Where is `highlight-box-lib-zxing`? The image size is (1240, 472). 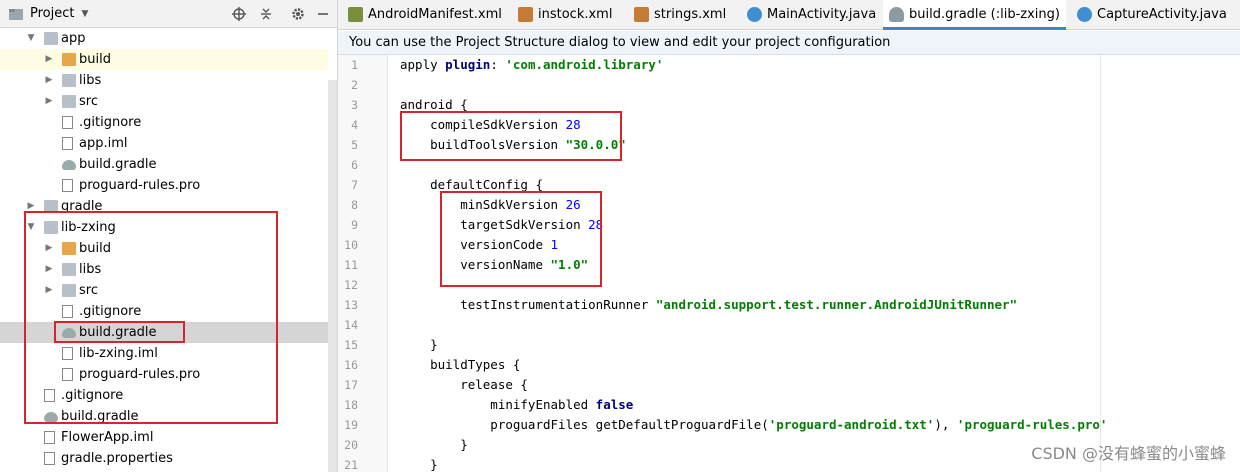
highlight-box-lib-zxing is located at coordinates (151, 317).